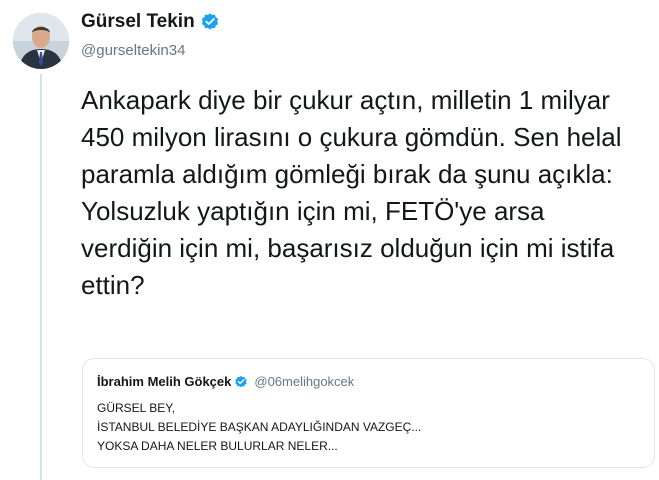 Image resolution: width=659 pixels, height=480 pixels. What do you see at coordinates (41, 277) in the screenshot?
I see `thread-line` at bounding box center [41, 277].